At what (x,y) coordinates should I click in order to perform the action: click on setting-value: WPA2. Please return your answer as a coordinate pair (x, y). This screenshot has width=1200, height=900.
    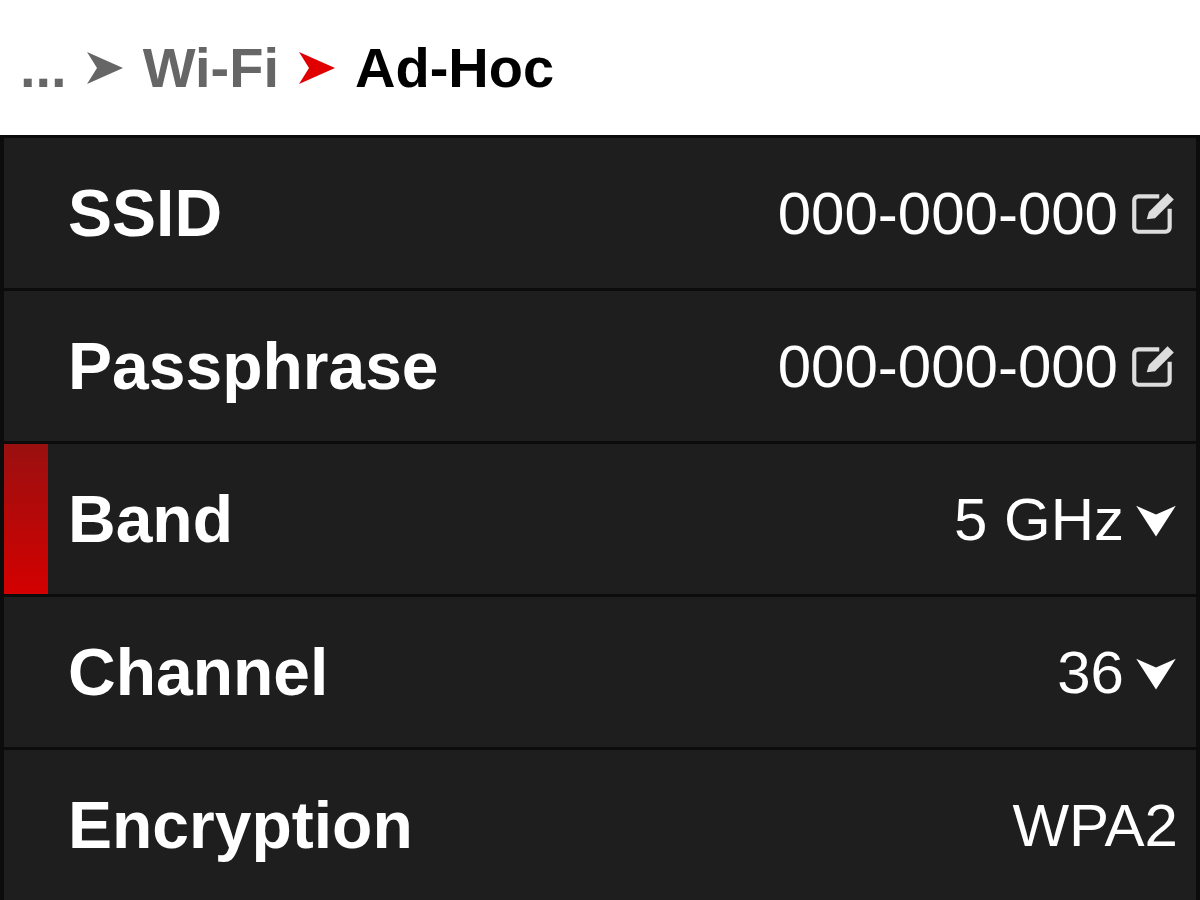
    Looking at the image, I should click on (1095, 825).